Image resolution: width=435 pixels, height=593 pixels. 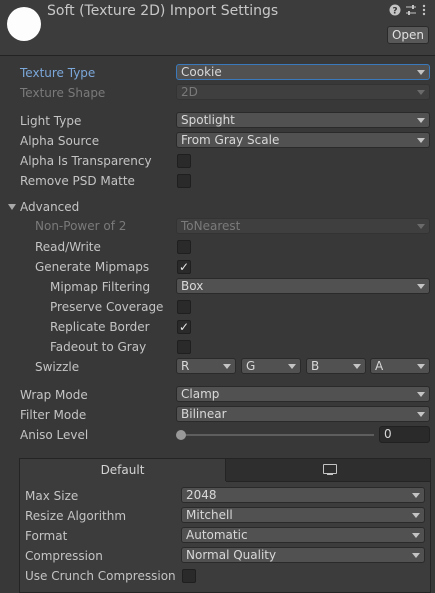 What do you see at coordinates (404, 434) in the screenshot?
I see `aniso-level-field: 0` at bounding box center [404, 434].